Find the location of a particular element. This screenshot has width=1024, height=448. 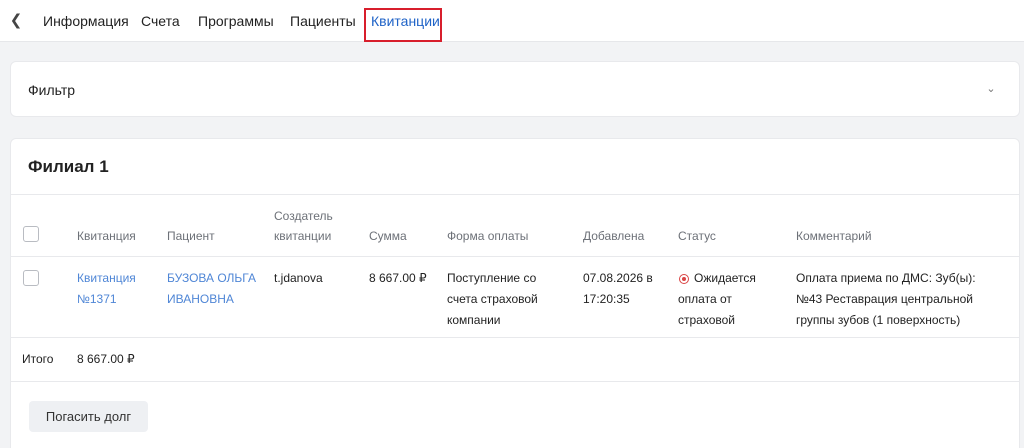

tab-invoices: Счета is located at coordinates (160, 21).